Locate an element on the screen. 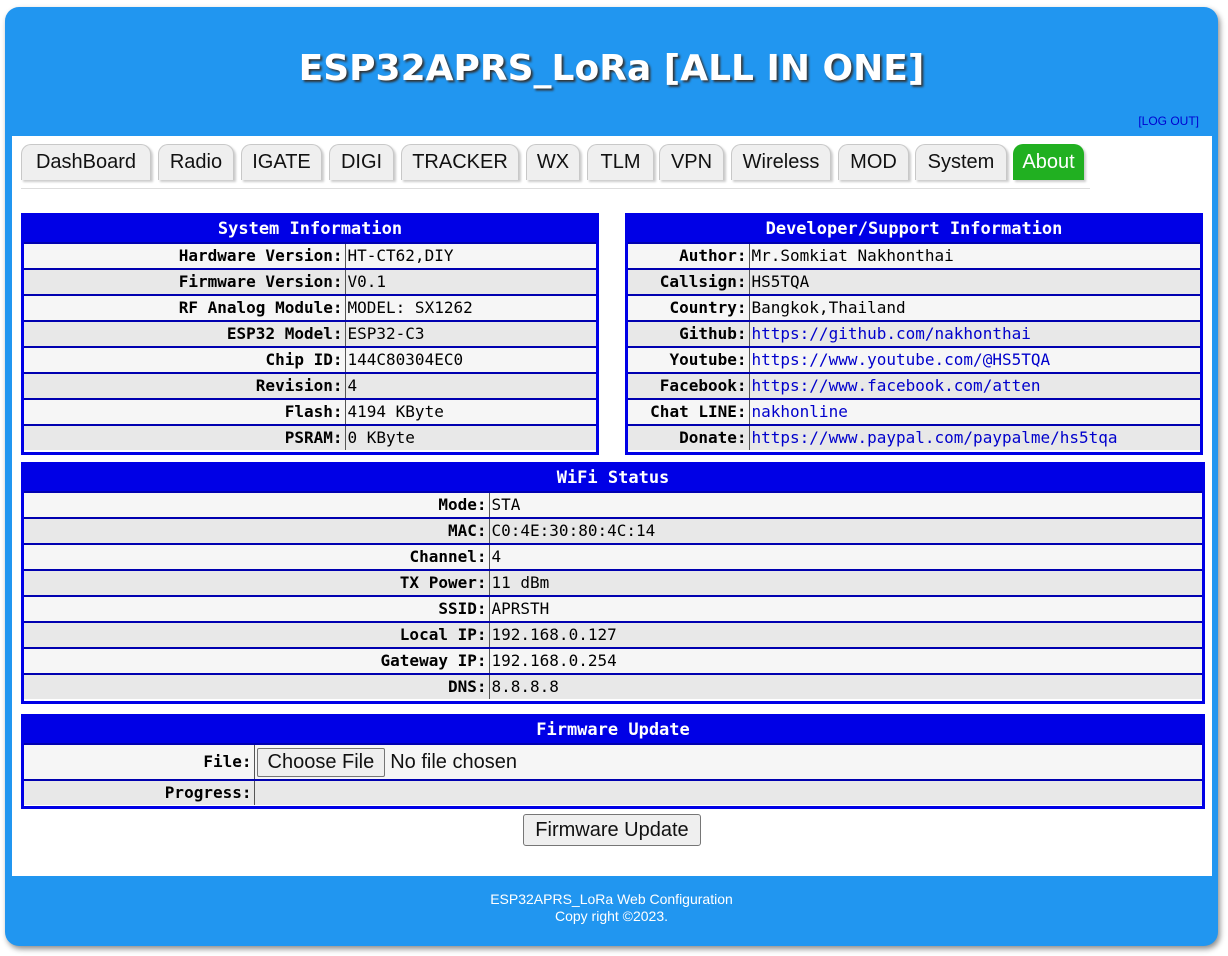 The image size is (1228, 956). youtube-link: https://www.youtube.com/@HS5TQA is located at coordinates (901, 359).